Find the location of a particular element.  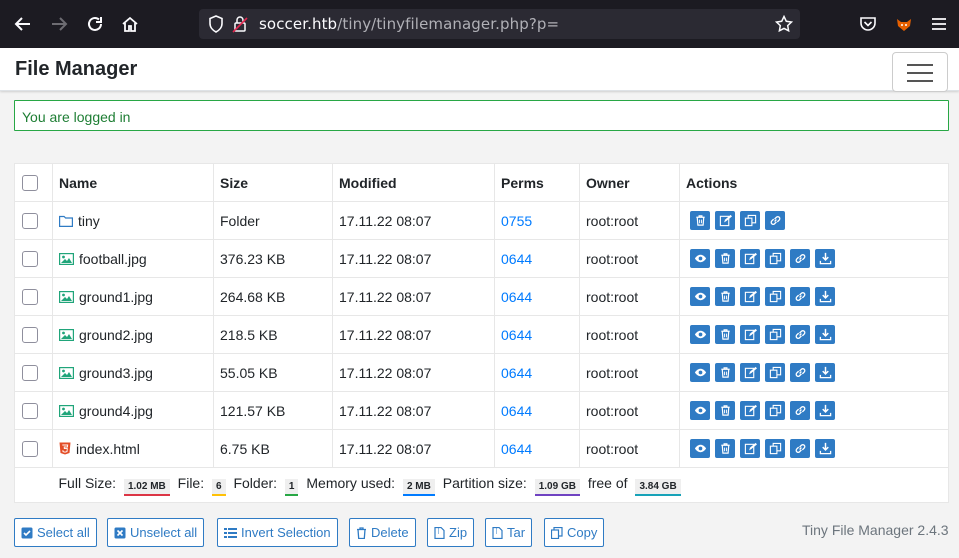

column-header-owner: Owner is located at coordinates (629, 182).